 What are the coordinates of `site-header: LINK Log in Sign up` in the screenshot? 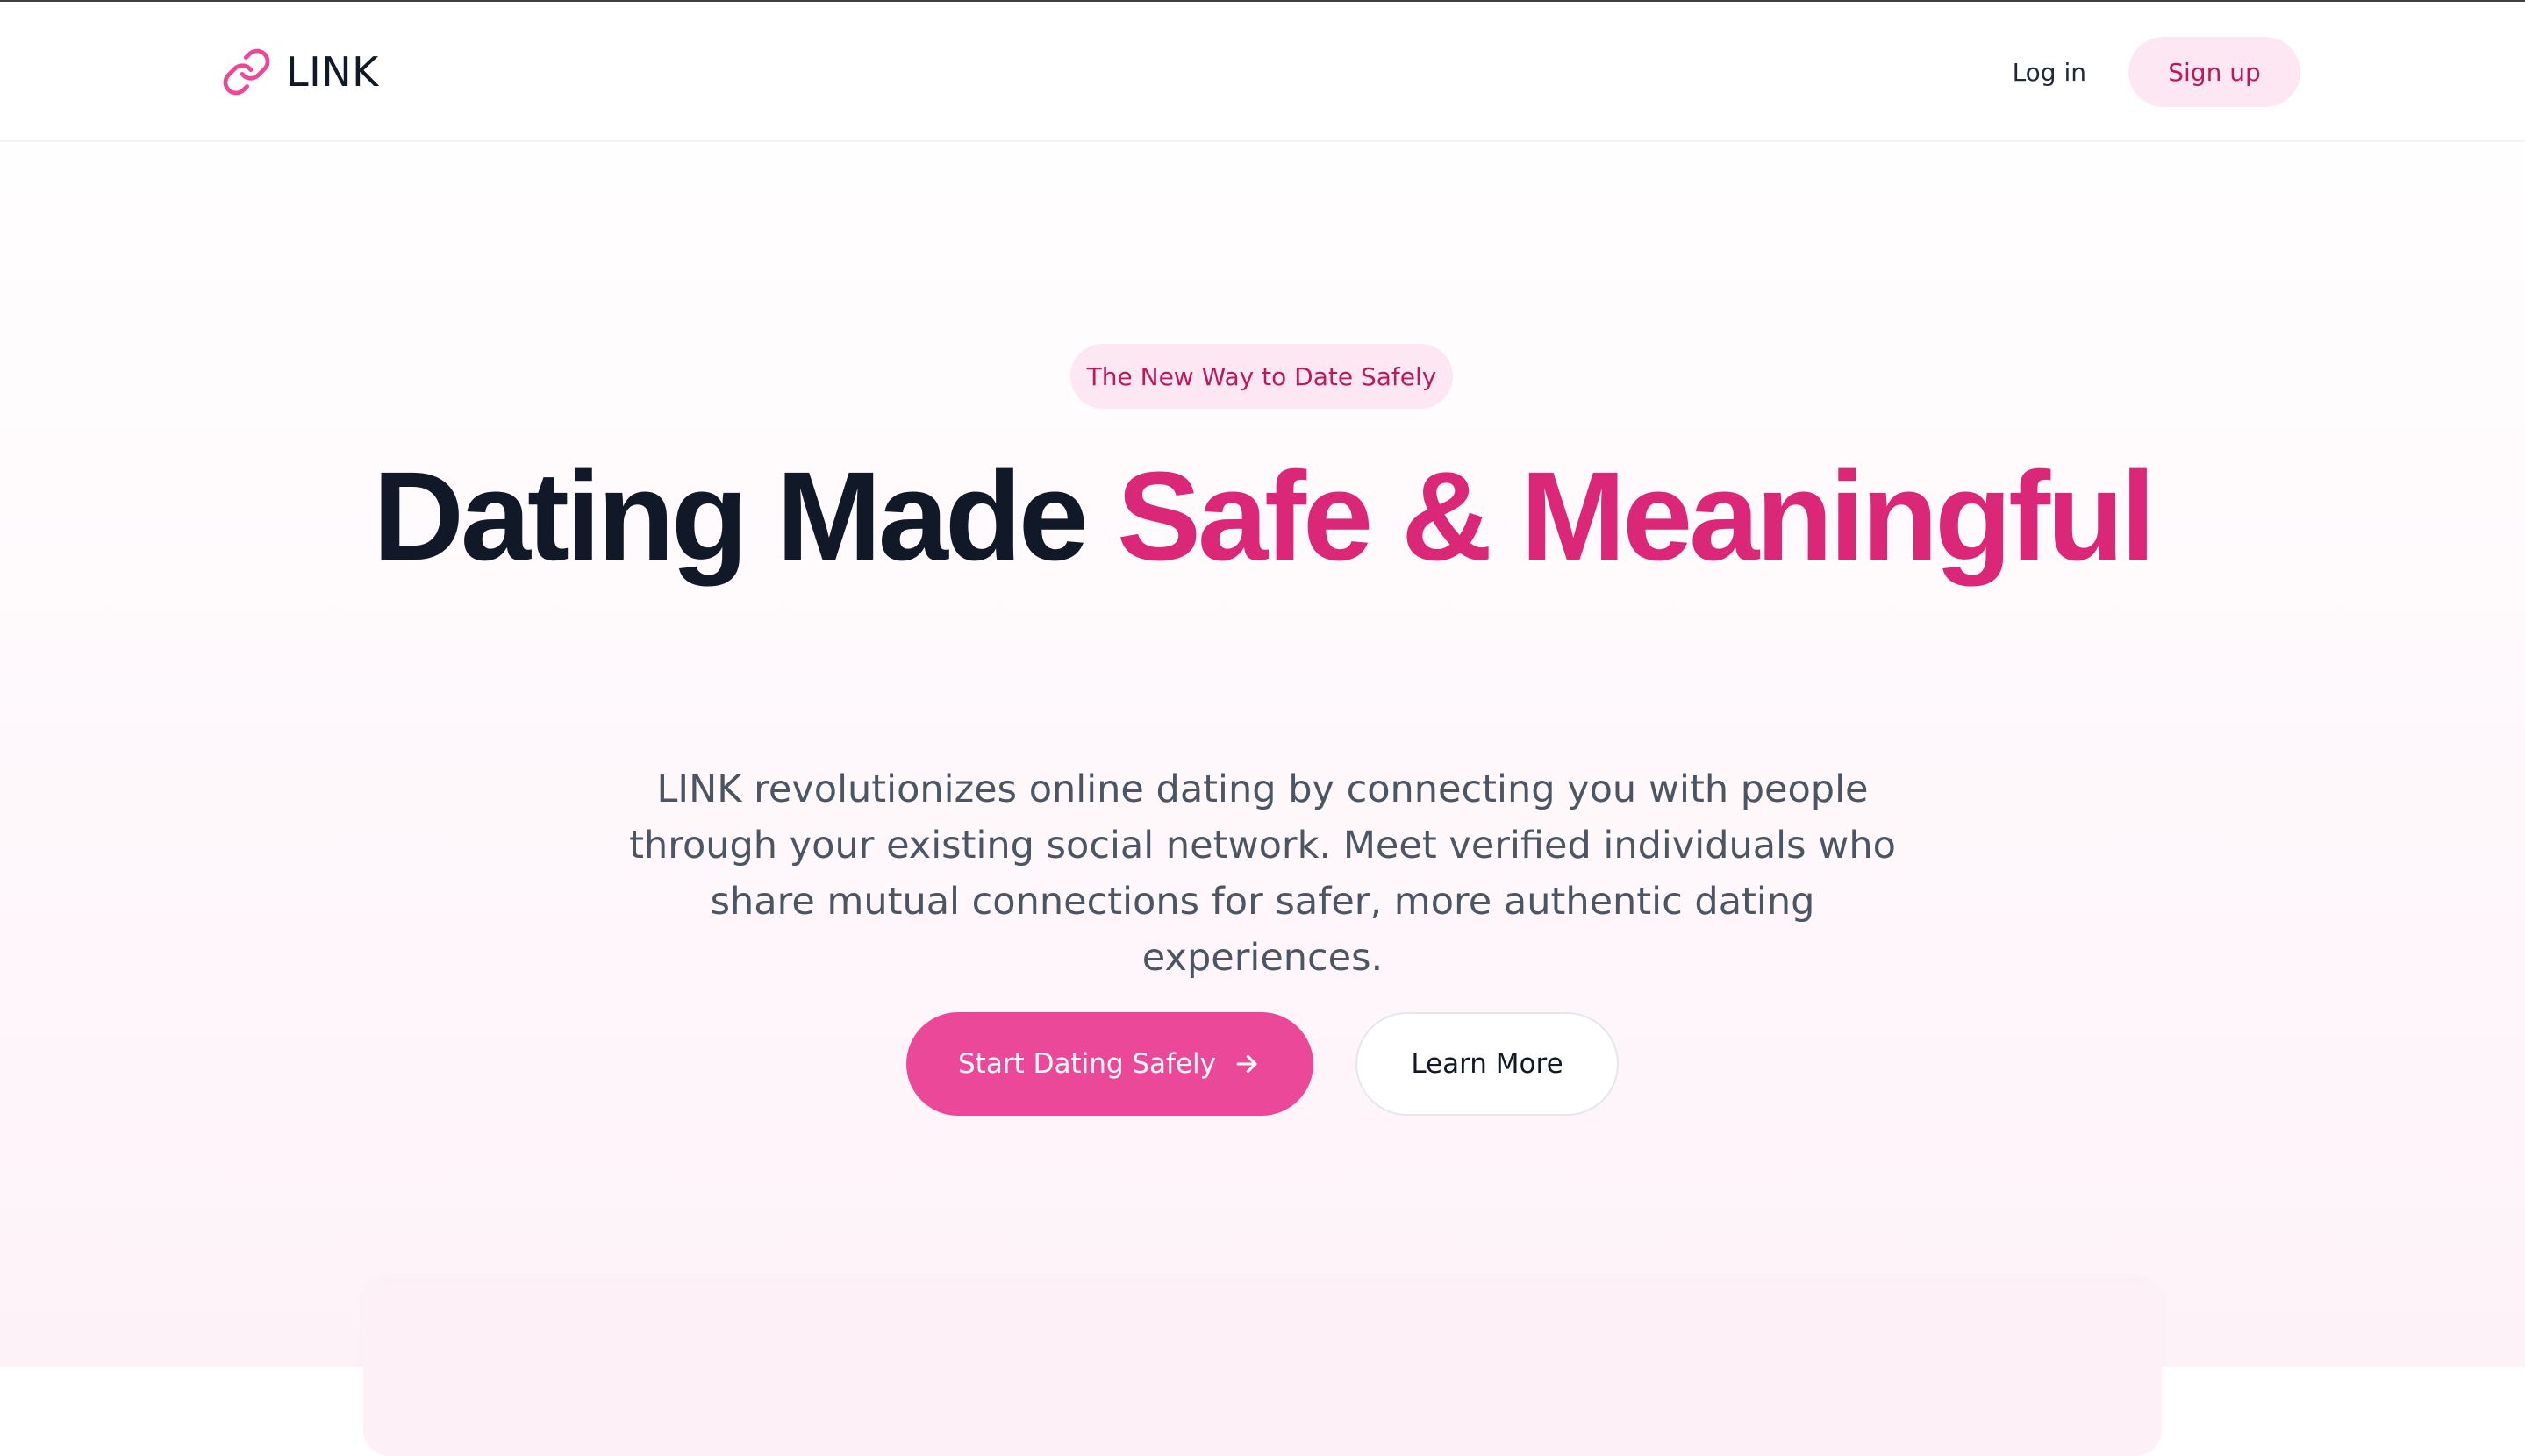 It's located at (1262, 71).